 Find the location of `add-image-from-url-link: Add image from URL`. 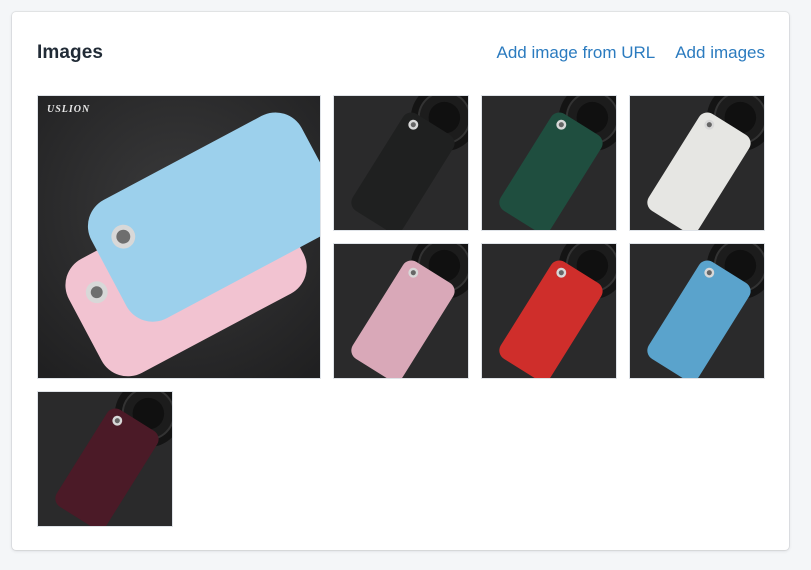

add-image-from-url-link: Add image from URL is located at coordinates (575, 53).